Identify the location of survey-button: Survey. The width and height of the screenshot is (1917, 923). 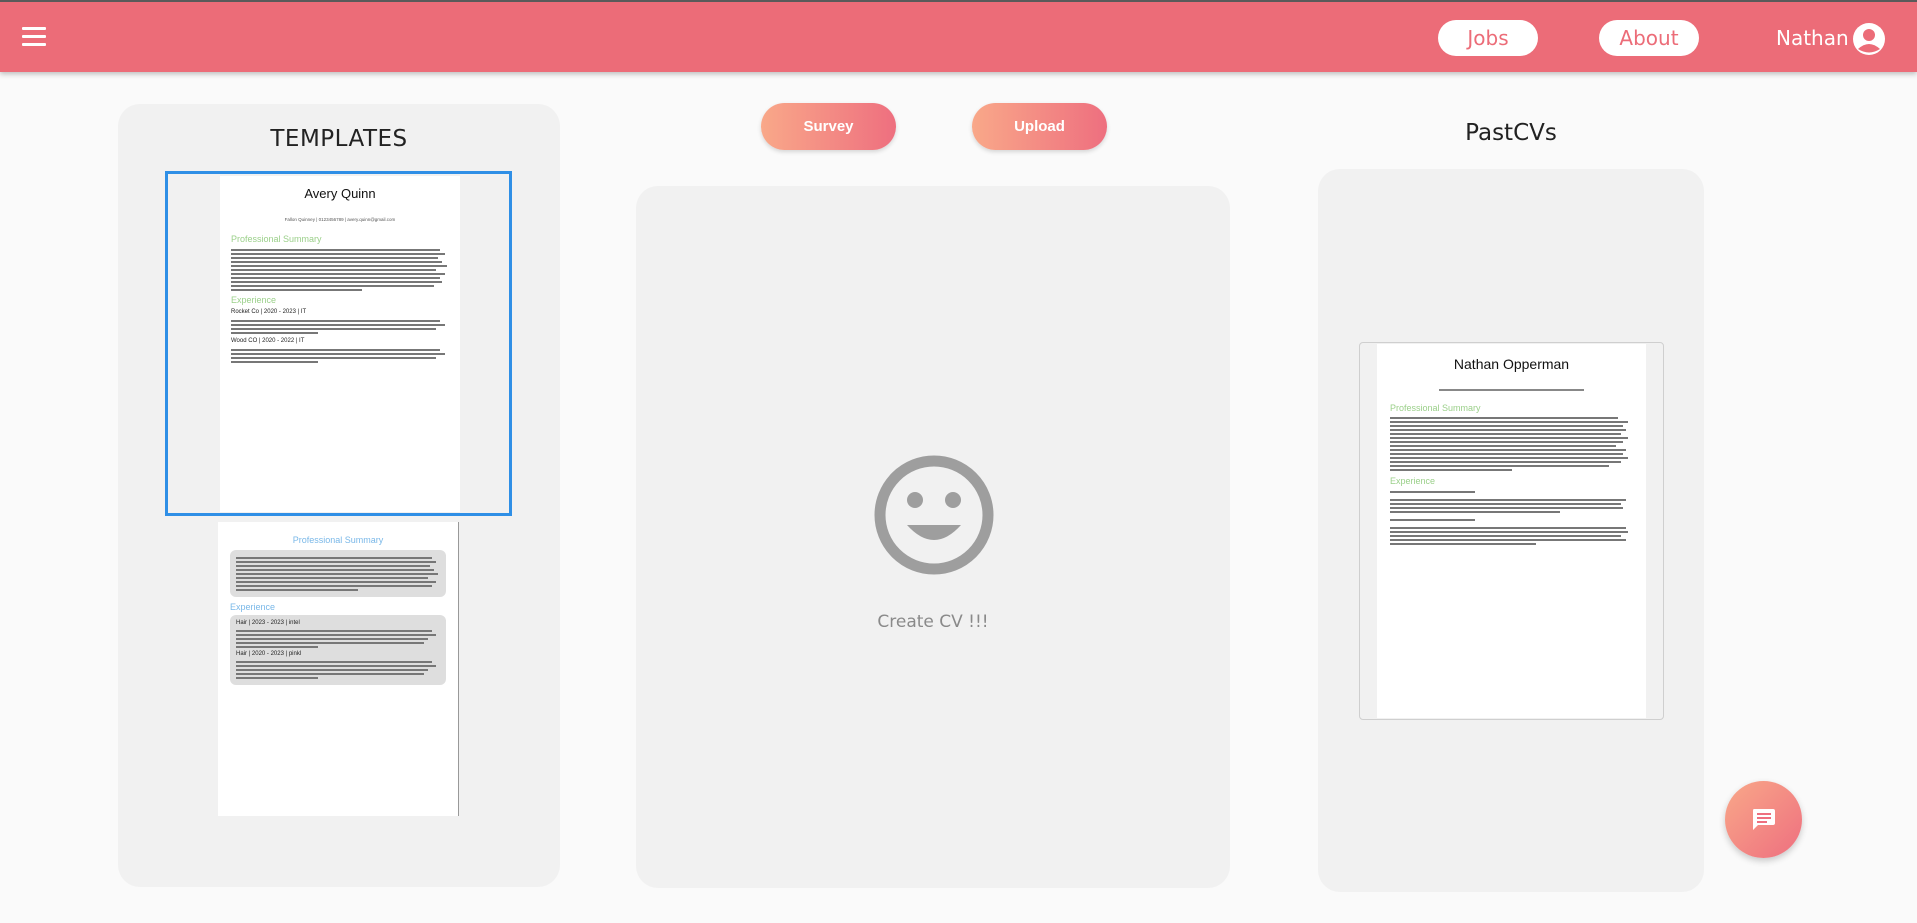
(828, 126).